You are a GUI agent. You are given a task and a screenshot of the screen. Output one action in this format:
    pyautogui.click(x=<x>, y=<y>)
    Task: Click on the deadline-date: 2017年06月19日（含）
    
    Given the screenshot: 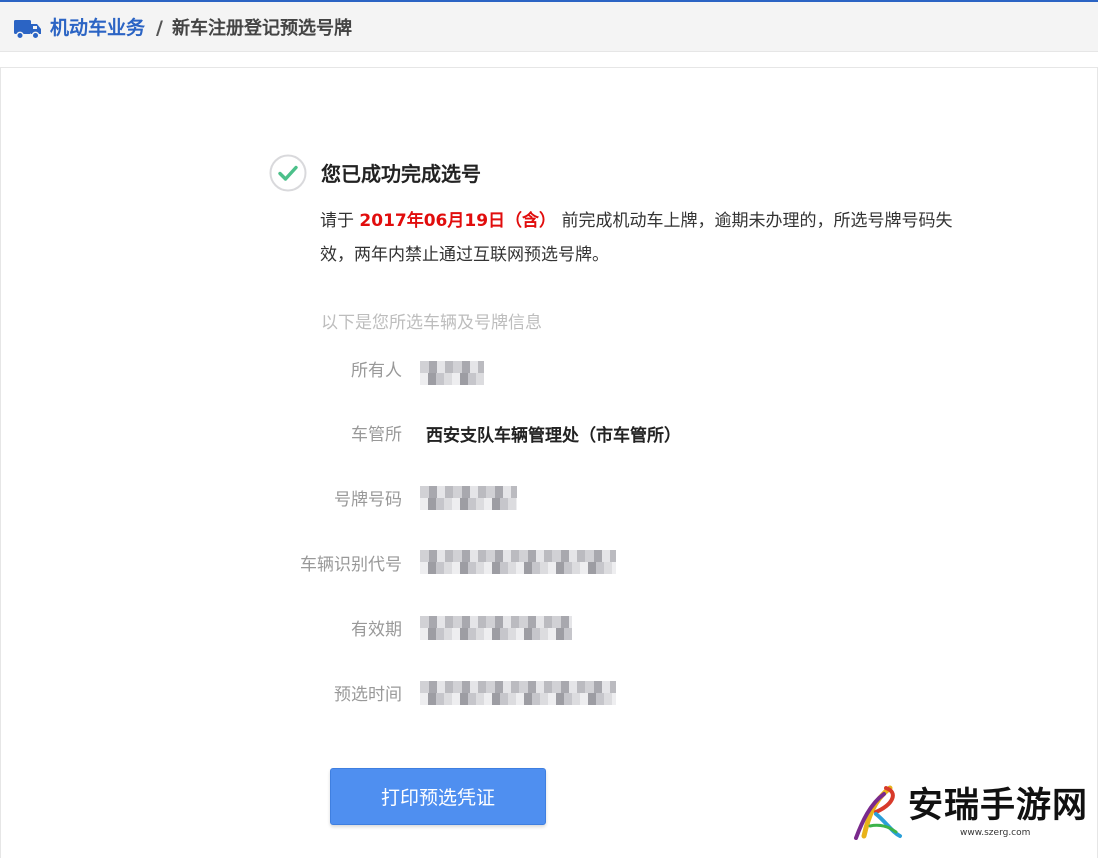 What is the action you would take?
    pyautogui.click(x=458, y=221)
    